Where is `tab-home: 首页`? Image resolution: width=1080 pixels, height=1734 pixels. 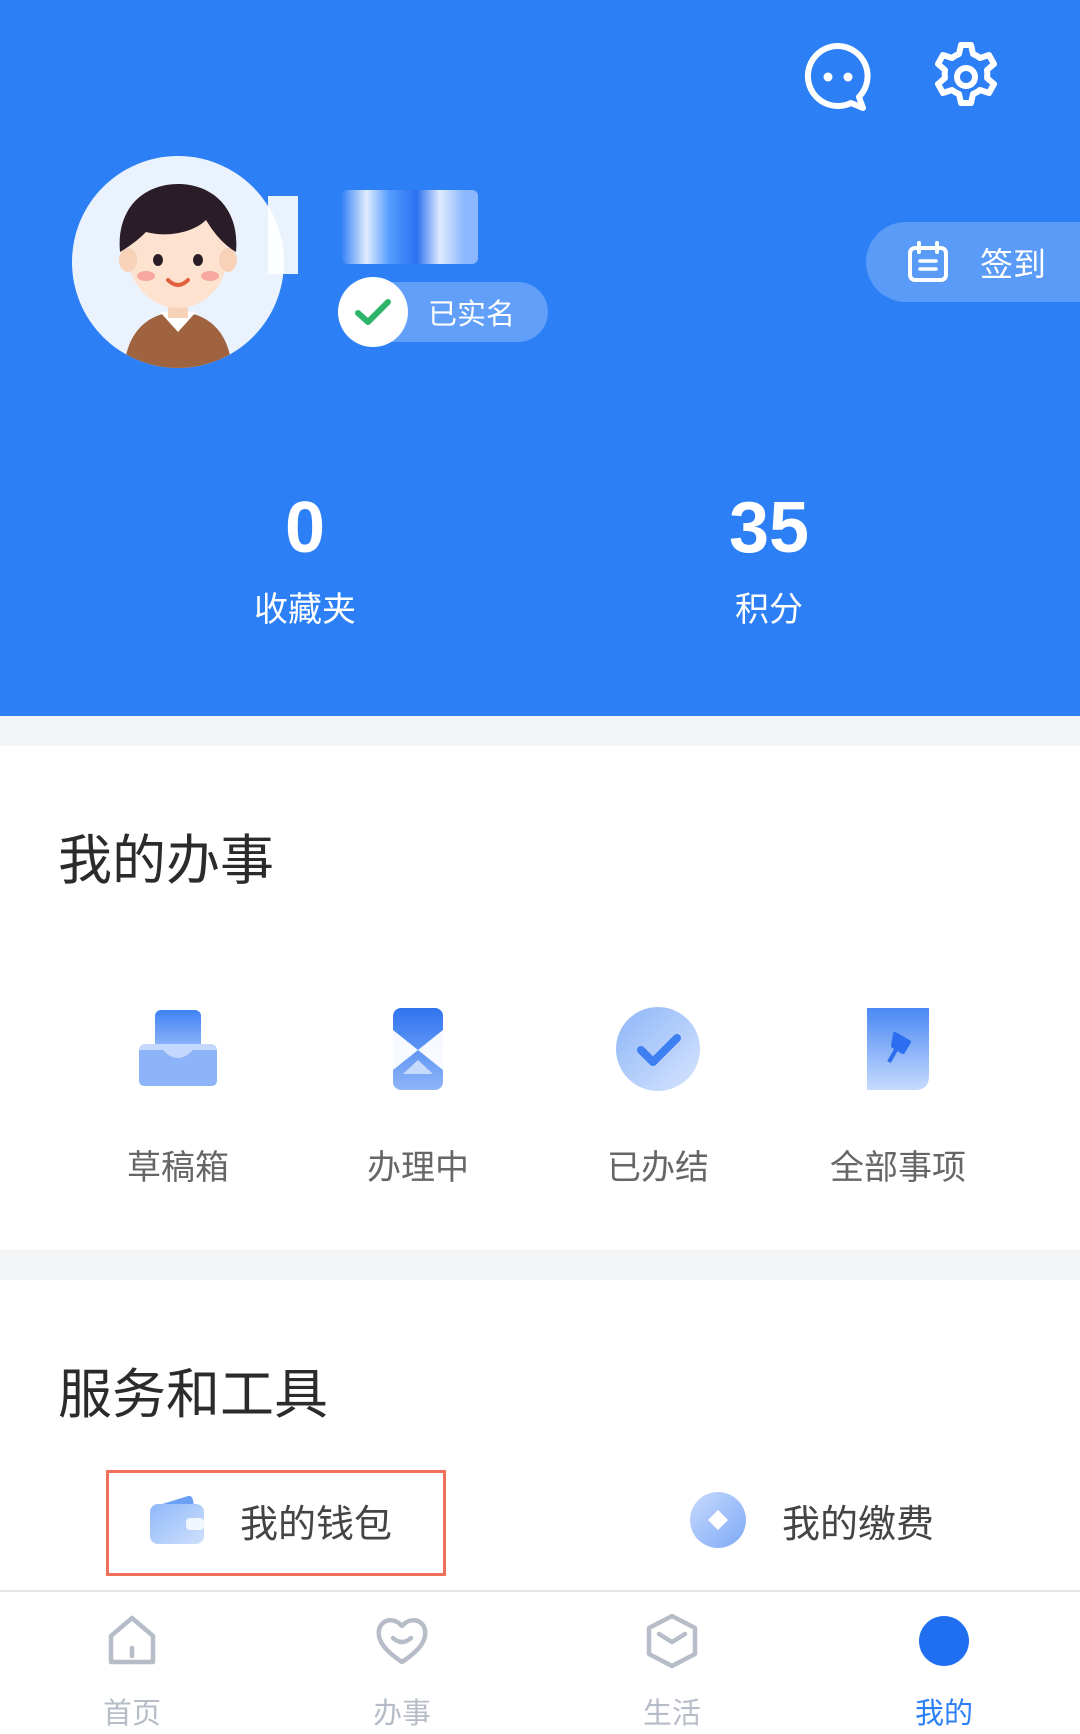 tab-home: 首页 is located at coordinates (132, 1663).